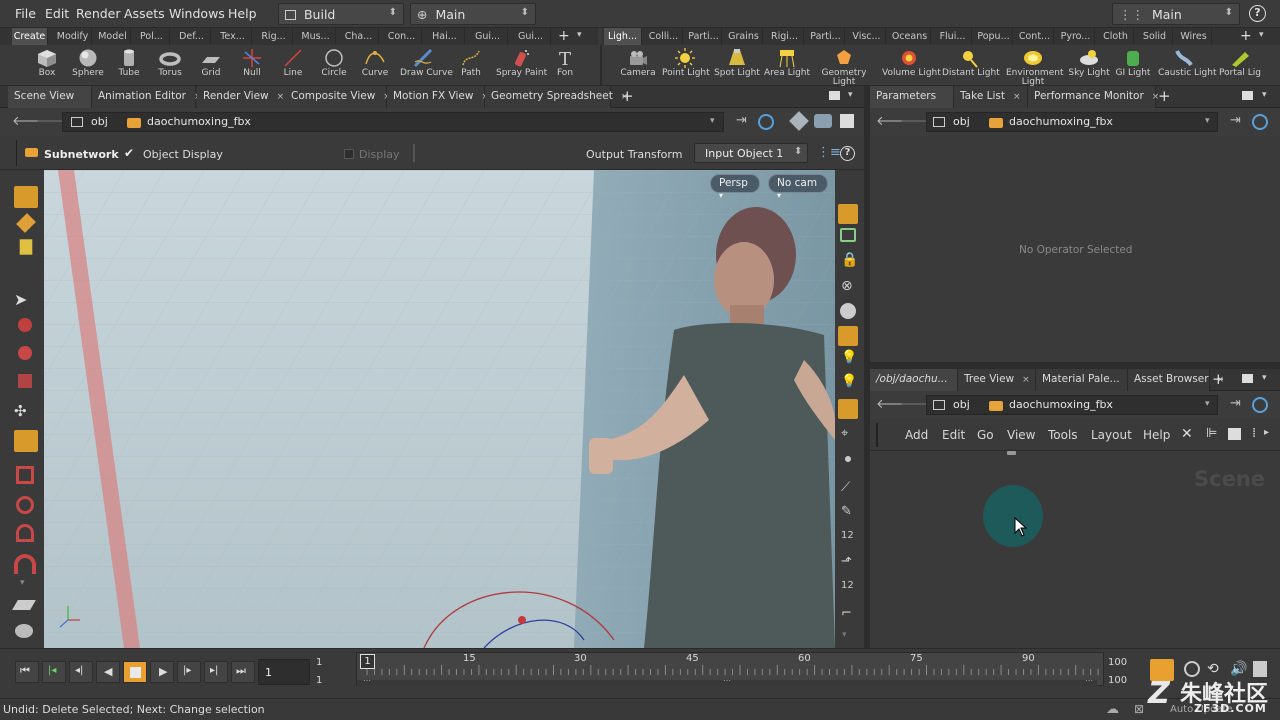 The width and height of the screenshot is (1280, 720). What do you see at coordinates (81, 672) in the screenshot?
I see `step-back-button: ◂|` at bounding box center [81, 672].